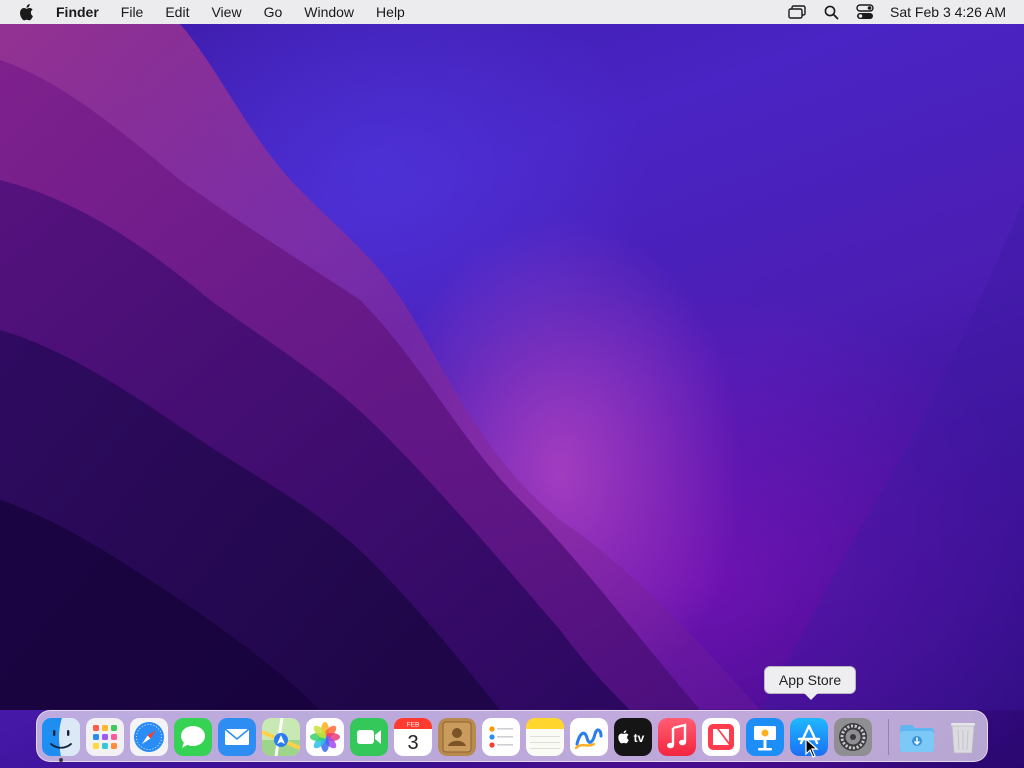  I want to click on freeform-icon, so click(589, 737).